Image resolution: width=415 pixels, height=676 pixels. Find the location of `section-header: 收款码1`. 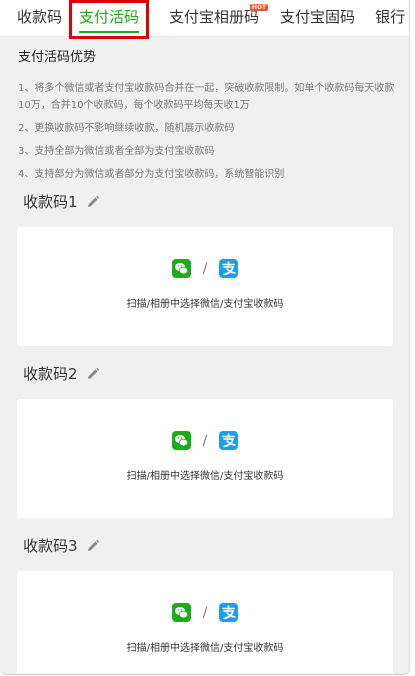

section-header: 收款码1 is located at coordinates (61, 201).